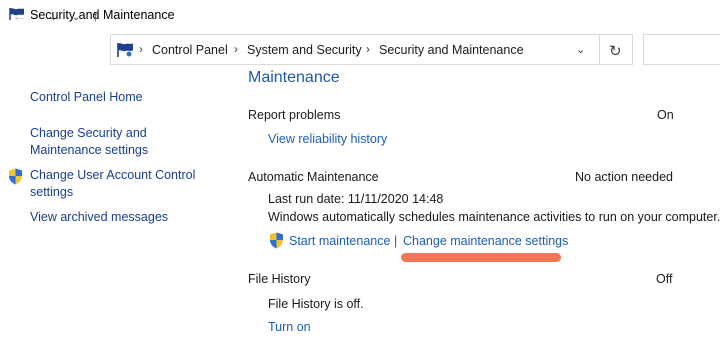 Image resolution: width=720 pixels, height=347 pixels. I want to click on breadcrumb-control-panel: Control Panel, so click(190, 50).